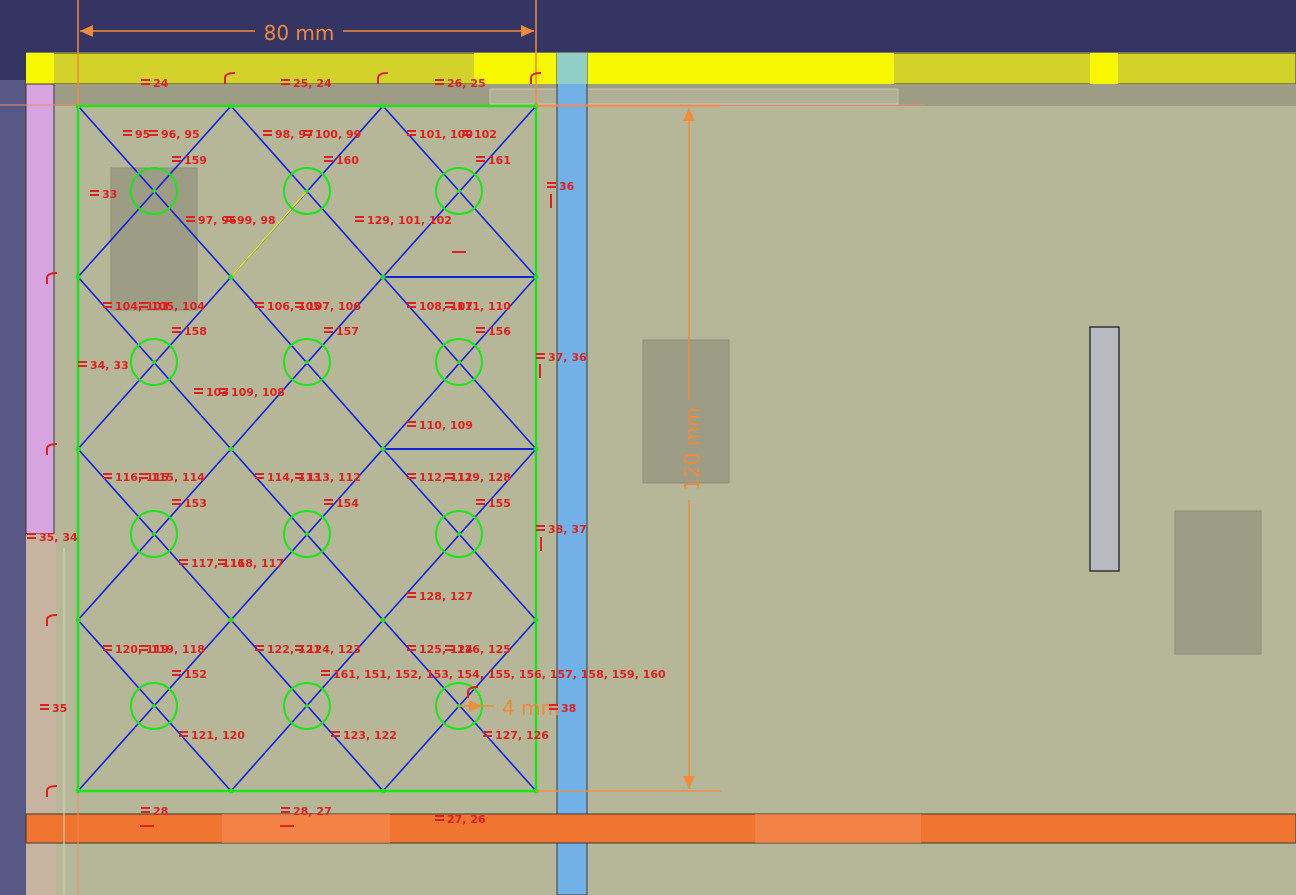 This screenshot has width=1296, height=895. I want to click on constraint-label-text: 127, 126, so click(522, 735).